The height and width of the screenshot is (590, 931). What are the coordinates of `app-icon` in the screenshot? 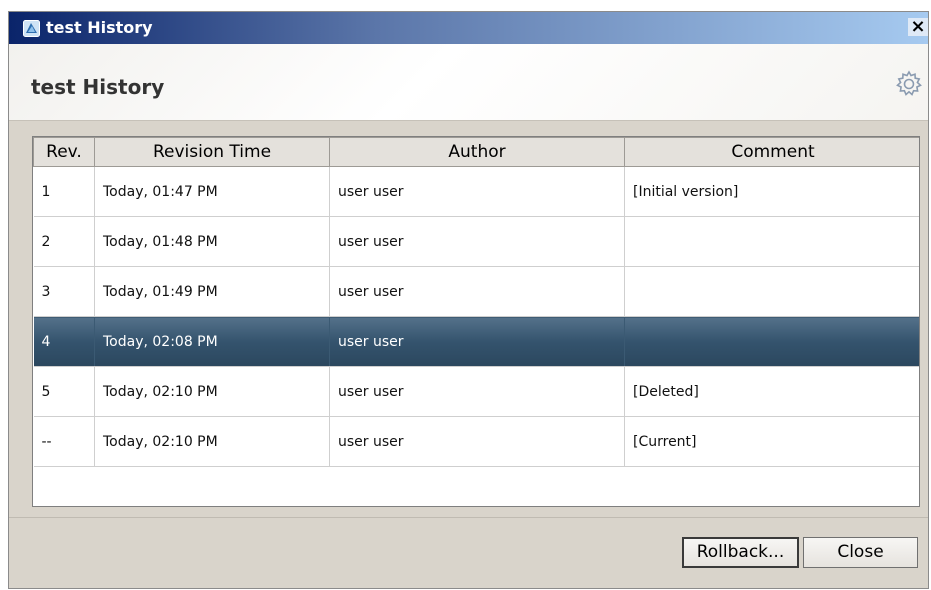 It's located at (31, 28).